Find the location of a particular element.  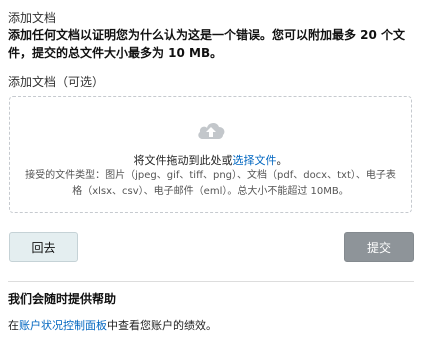

drop-text: 将文件拖动到此处或 is located at coordinates (183, 160).